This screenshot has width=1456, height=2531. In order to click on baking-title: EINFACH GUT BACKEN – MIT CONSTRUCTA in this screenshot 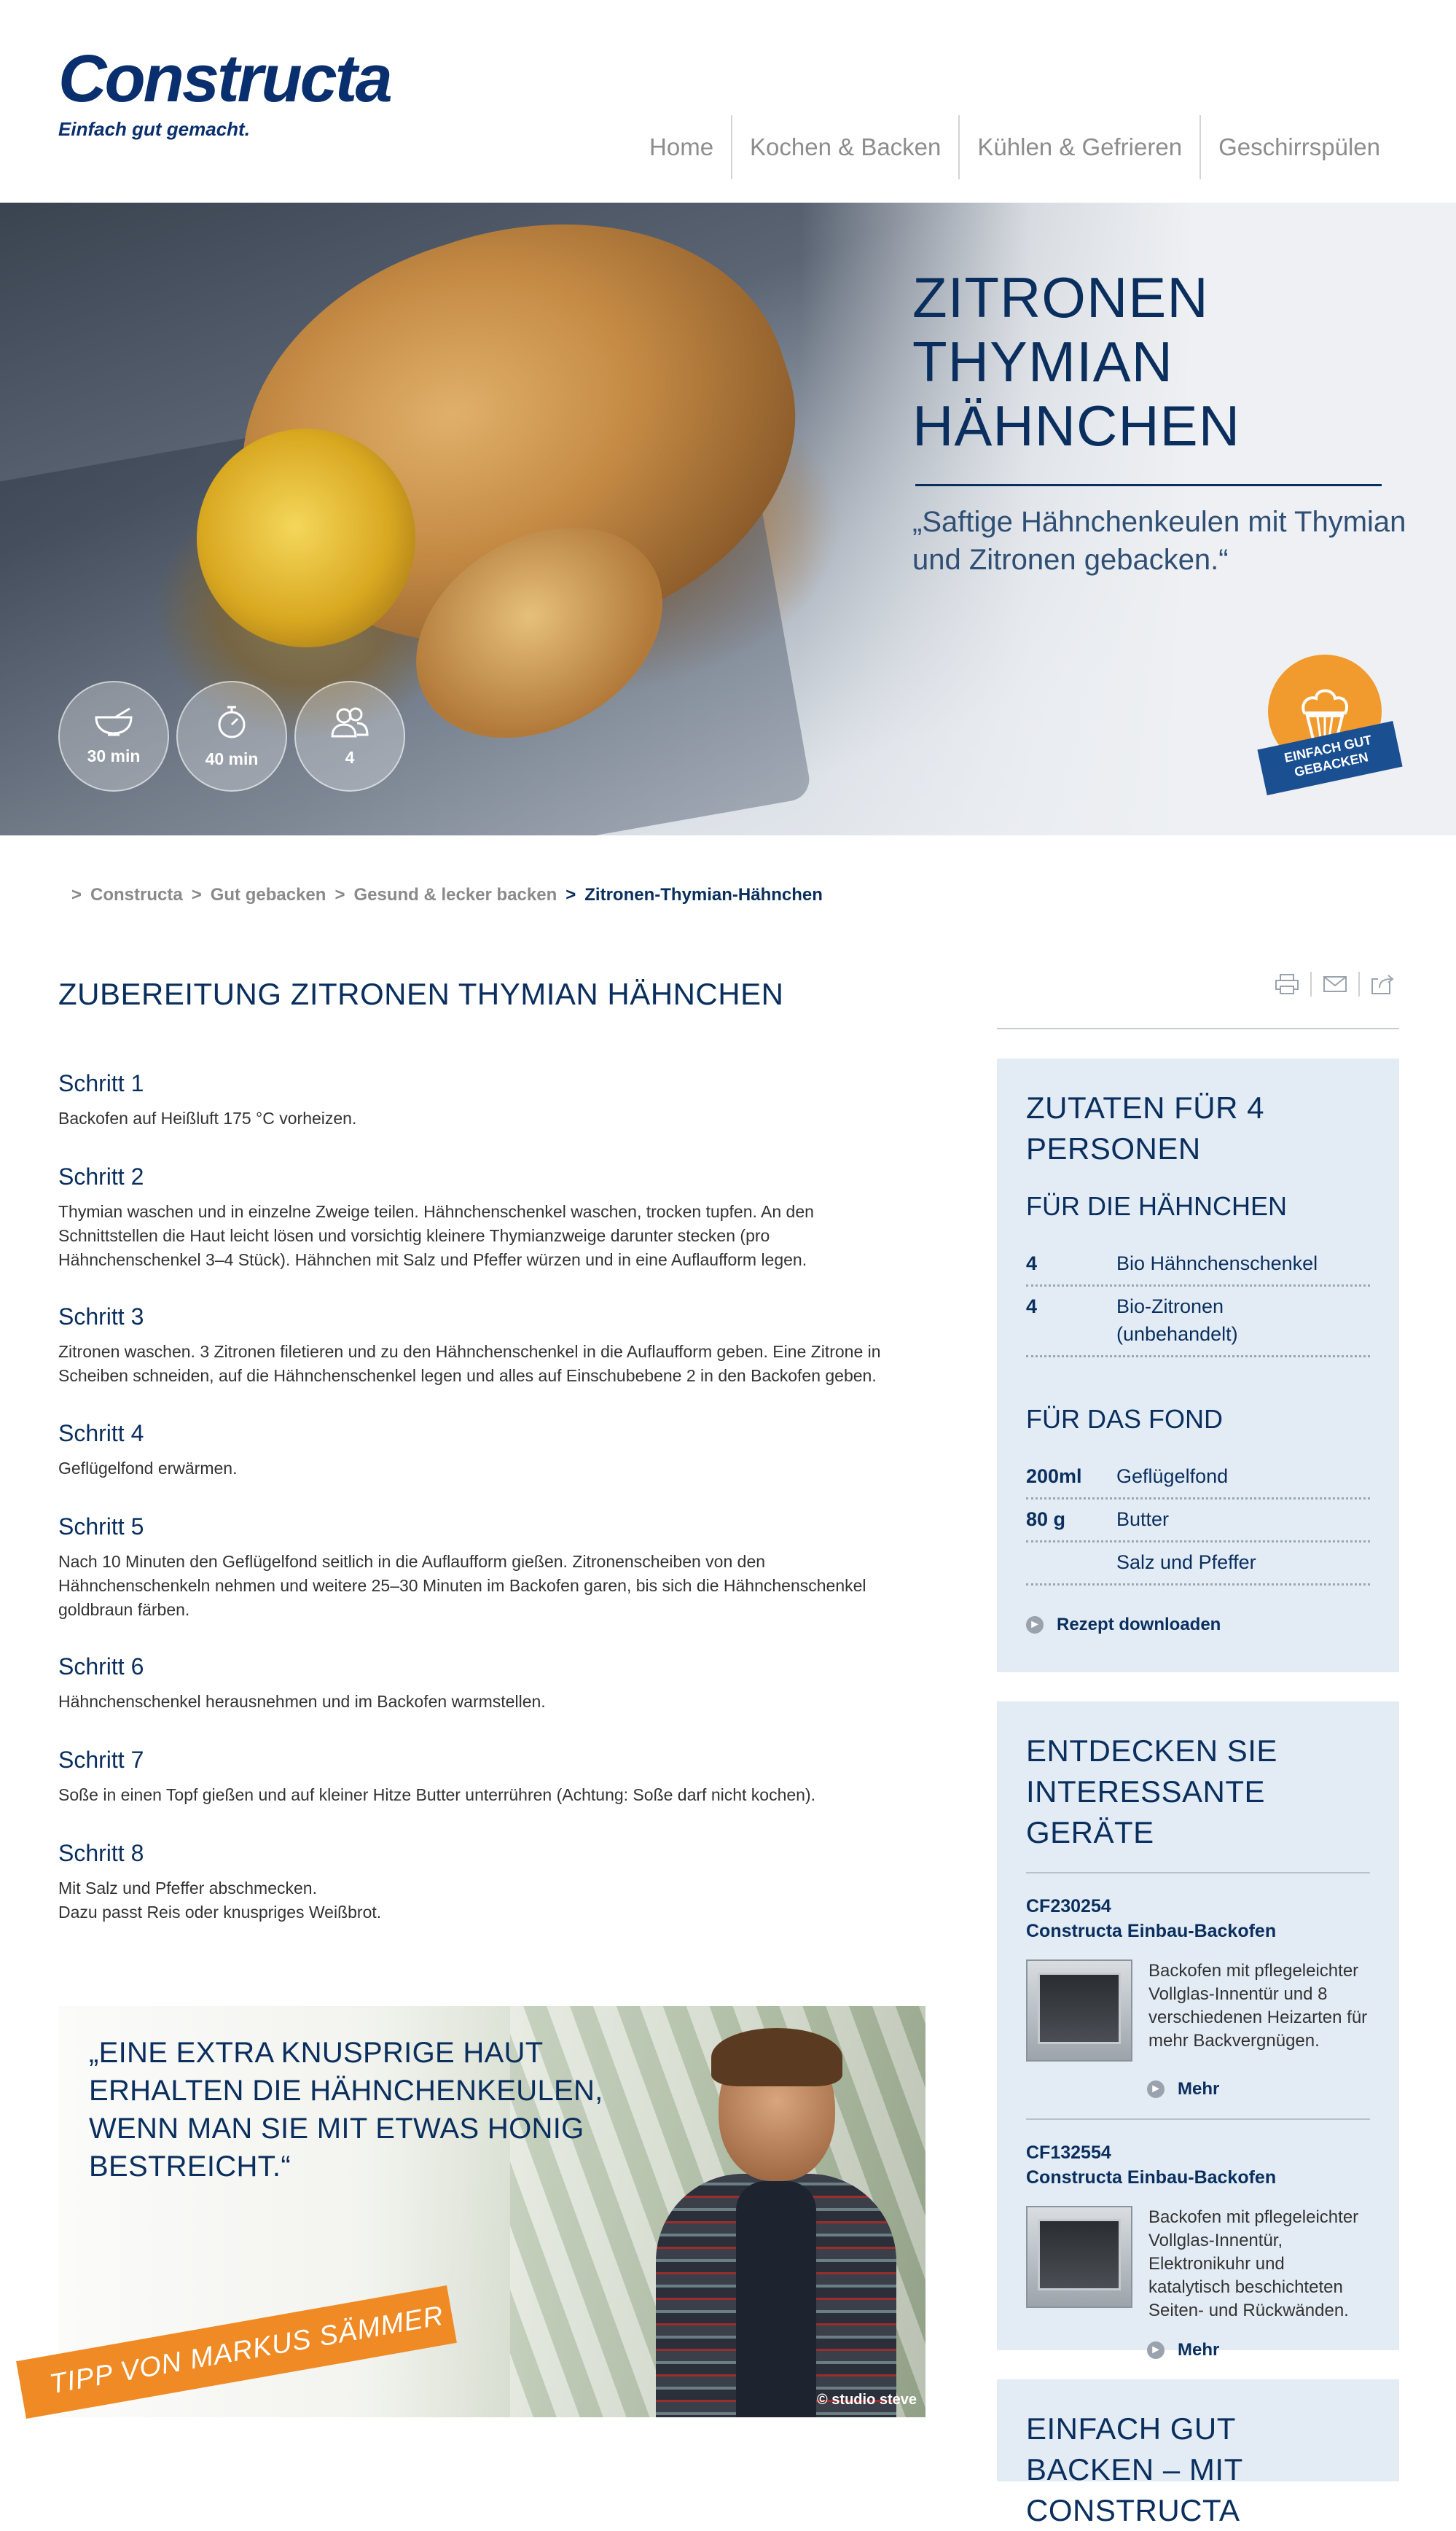, I will do `click(1134, 2469)`.